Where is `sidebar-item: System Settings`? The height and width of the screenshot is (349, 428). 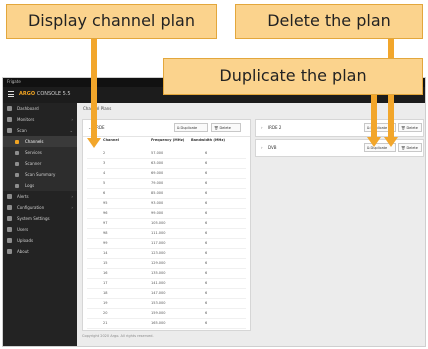 sidebar-item: System Settings is located at coordinates (40, 218).